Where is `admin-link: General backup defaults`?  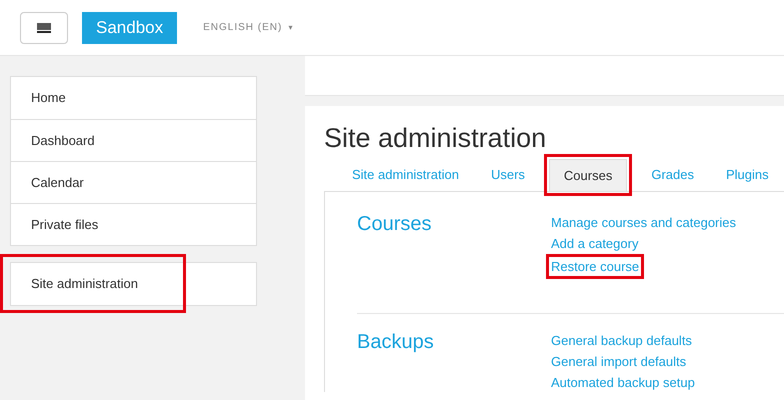
admin-link: General backup defaults is located at coordinates (621, 340).